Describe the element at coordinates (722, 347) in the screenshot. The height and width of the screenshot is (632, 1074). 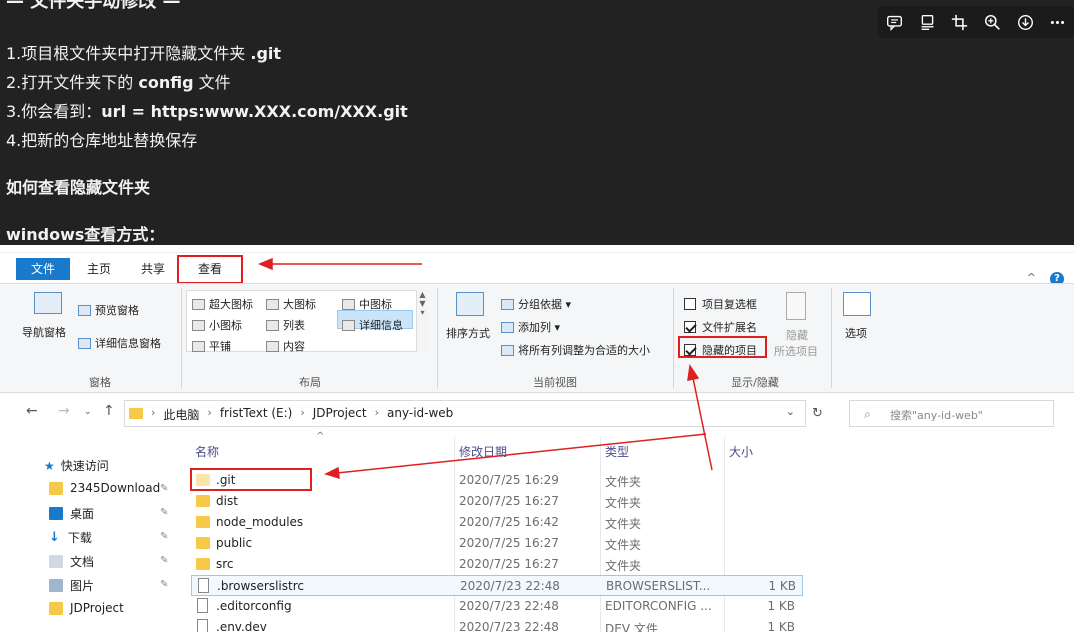
I see `annotation-box-hidden-items` at that location.